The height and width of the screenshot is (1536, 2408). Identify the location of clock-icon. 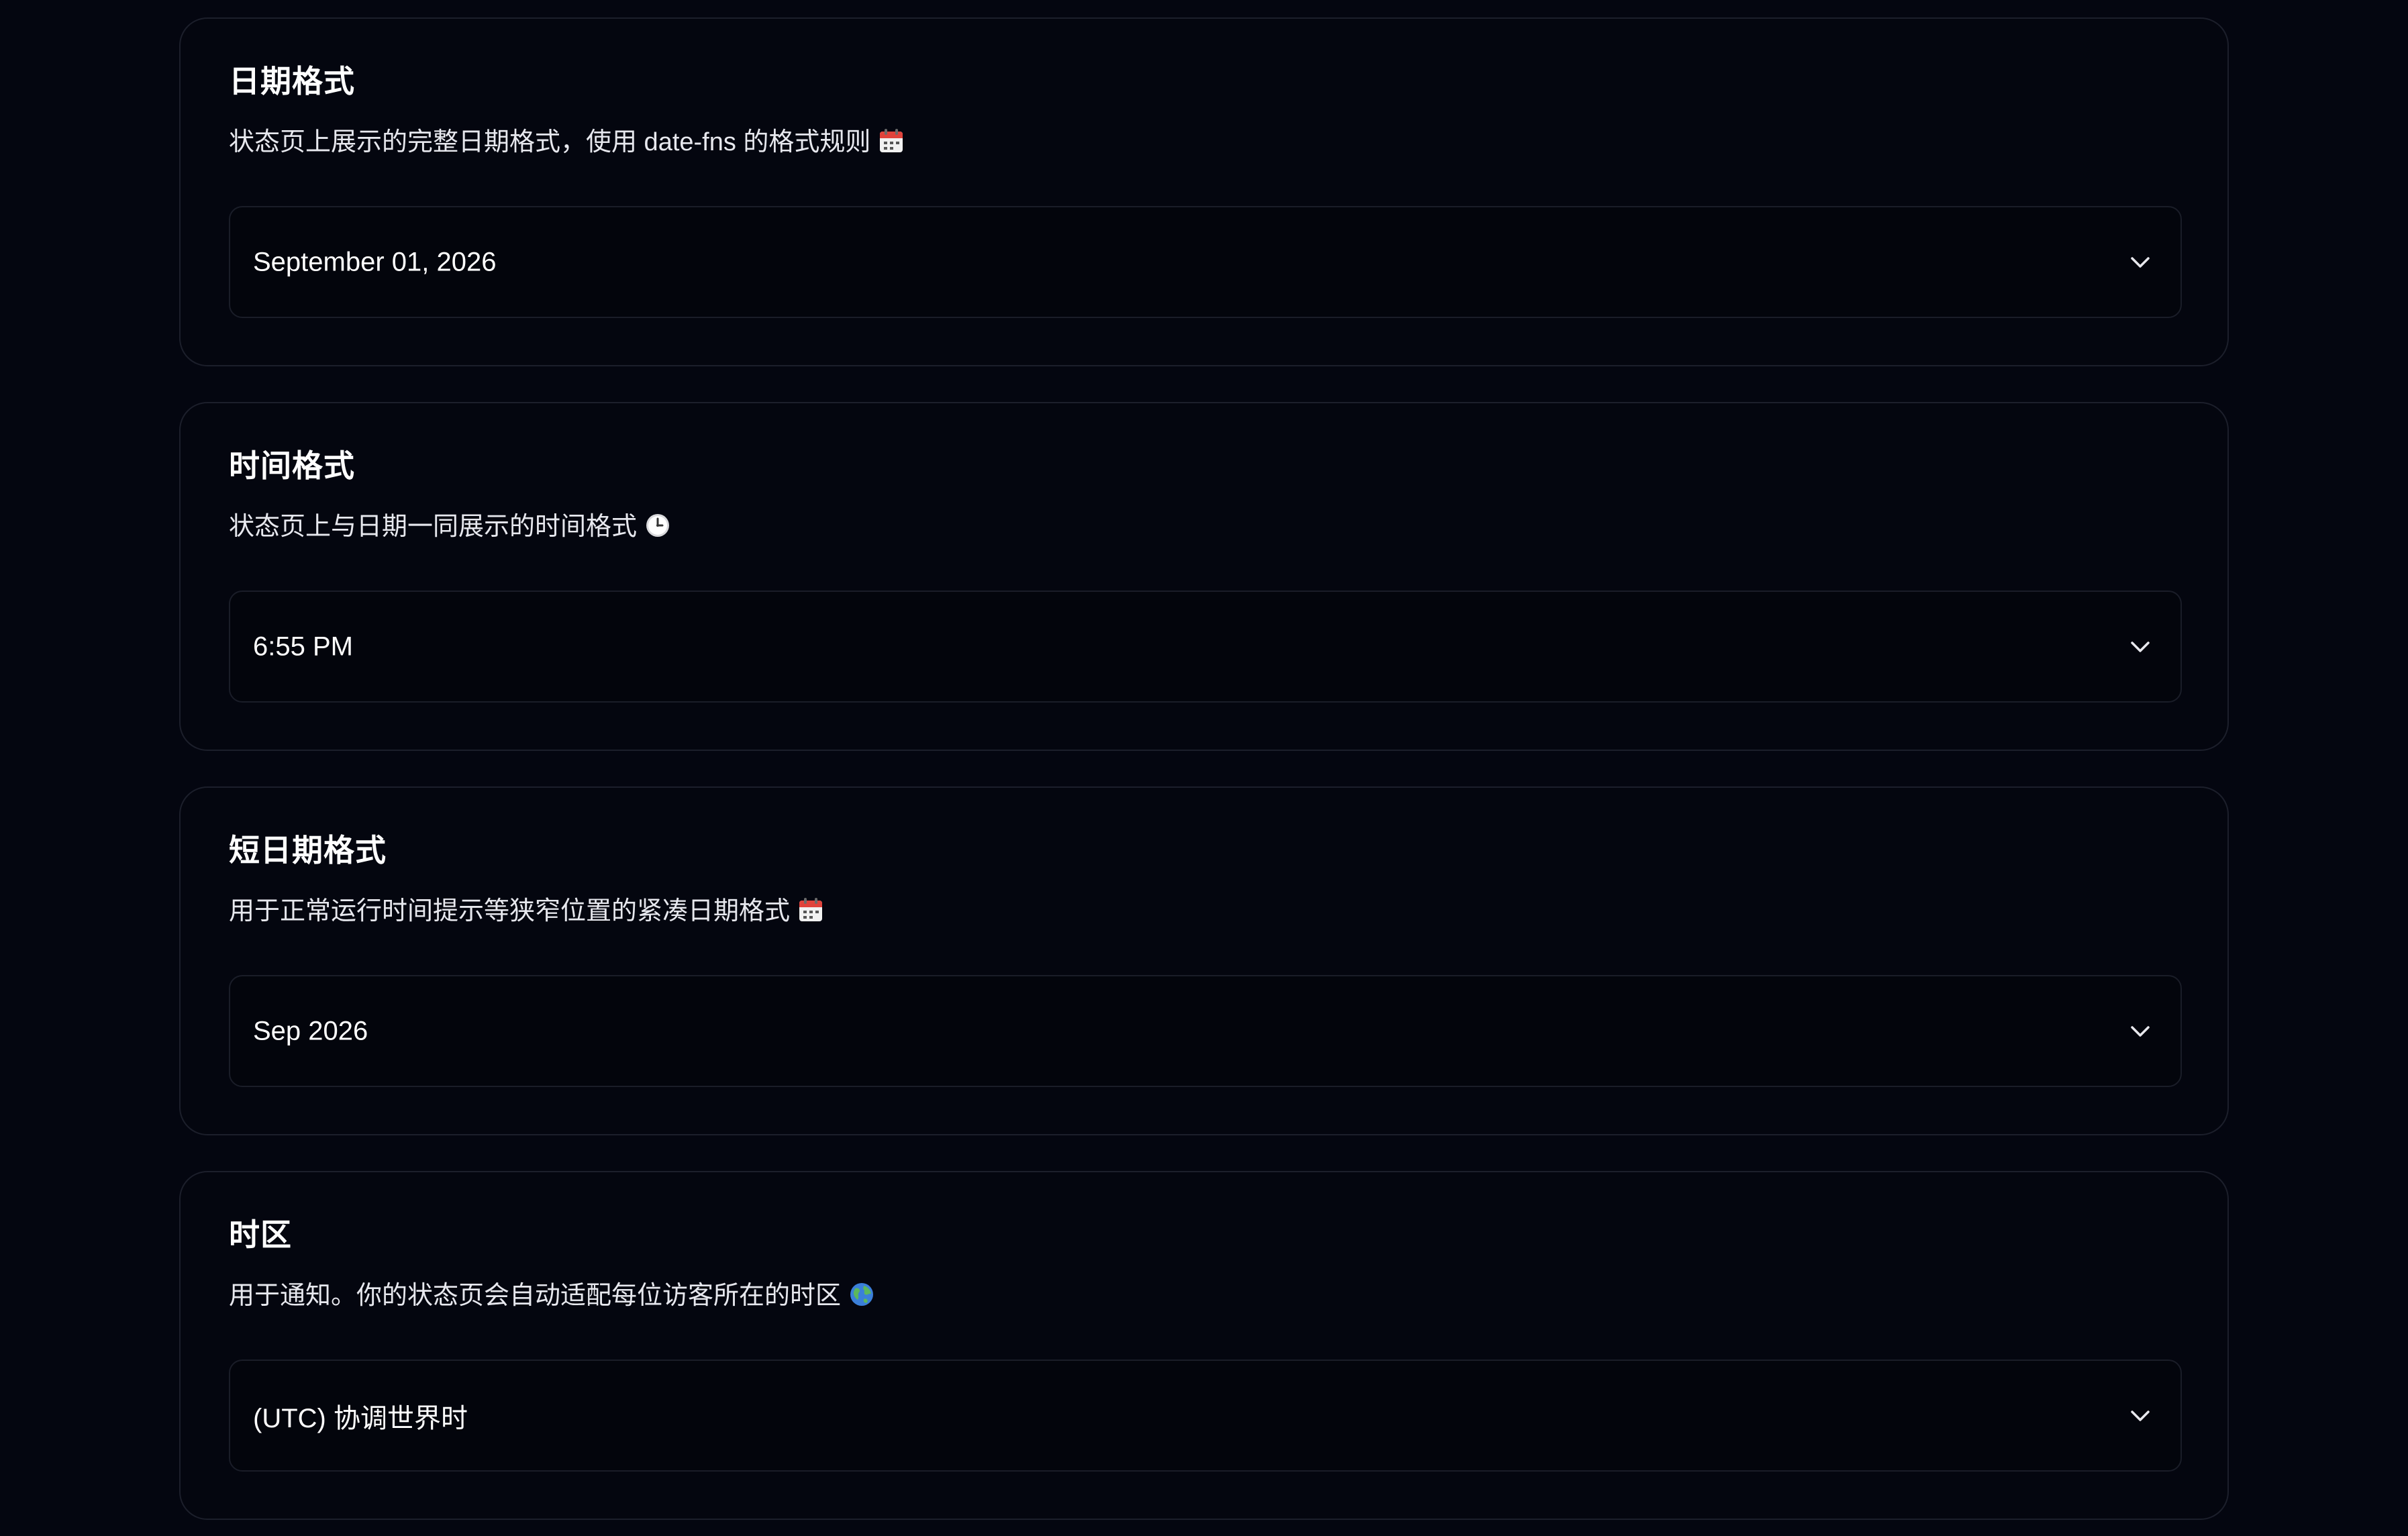
(657, 525).